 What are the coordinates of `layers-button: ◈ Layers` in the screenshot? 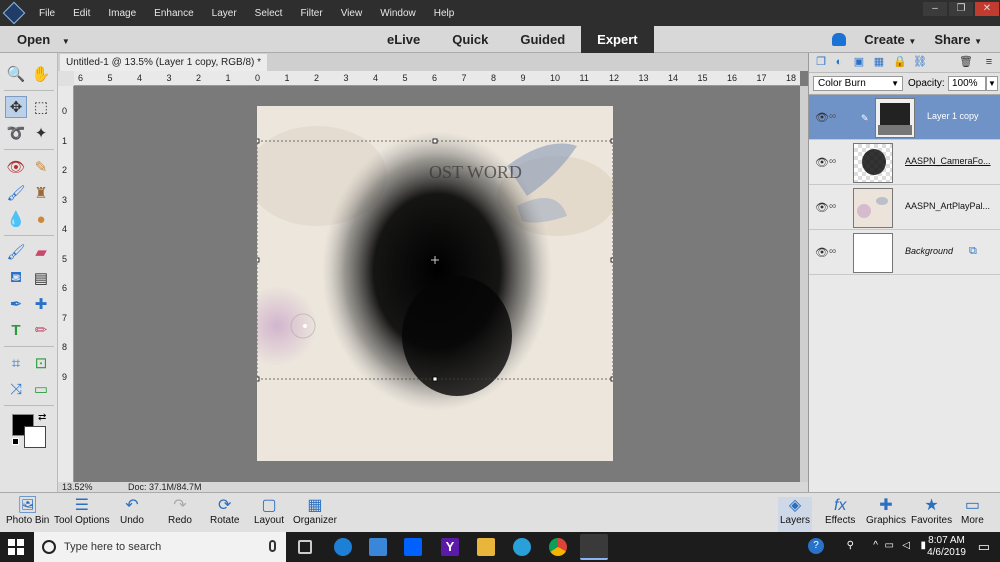 It's located at (795, 515).